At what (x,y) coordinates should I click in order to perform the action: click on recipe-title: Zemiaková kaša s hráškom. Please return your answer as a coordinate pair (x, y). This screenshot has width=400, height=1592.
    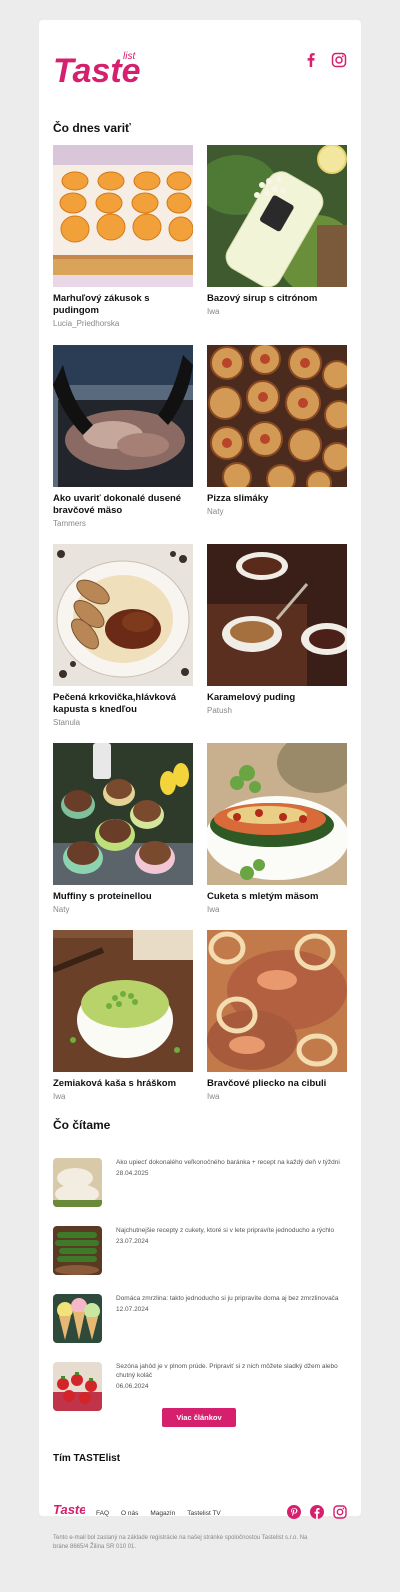
    Looking at the image, I should click on (123, 1084).